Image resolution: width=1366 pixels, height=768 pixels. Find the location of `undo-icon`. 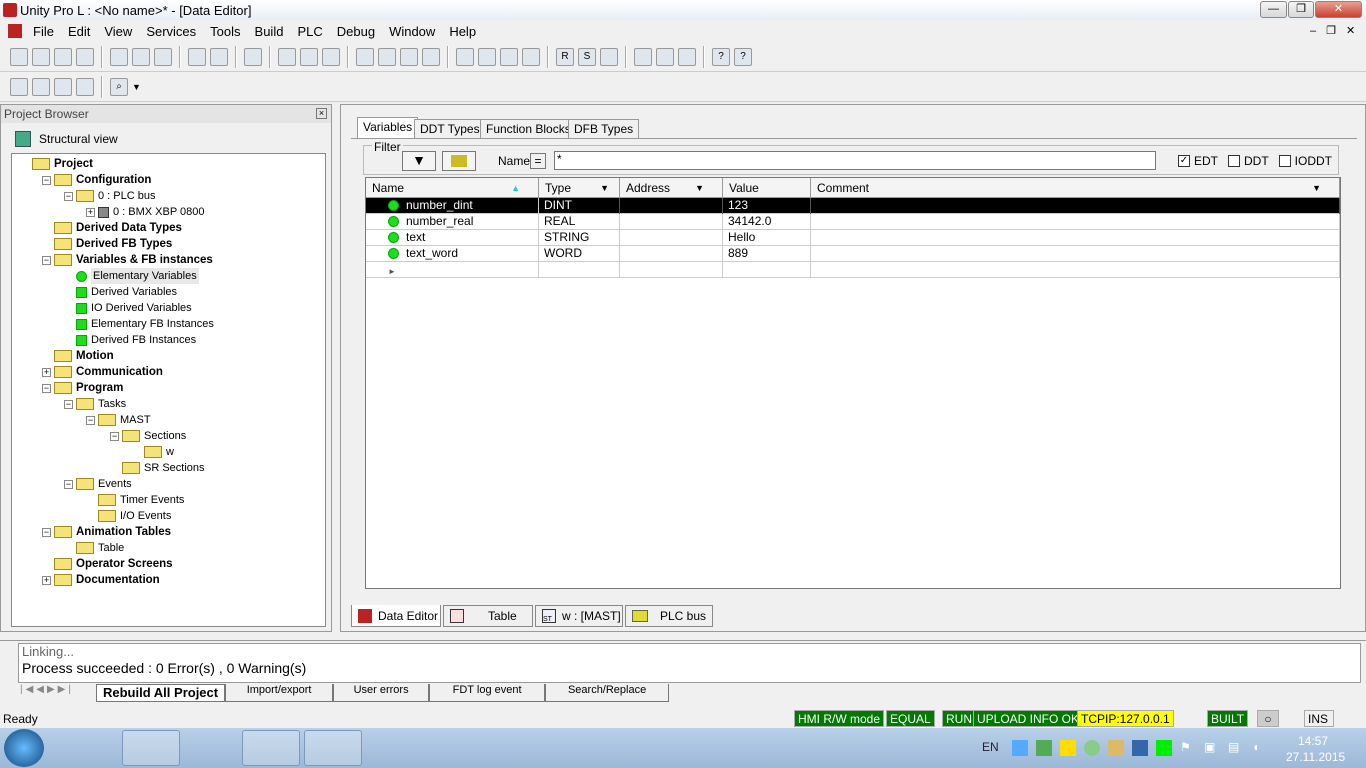

undo-icon is located at coordinates (197, 56).